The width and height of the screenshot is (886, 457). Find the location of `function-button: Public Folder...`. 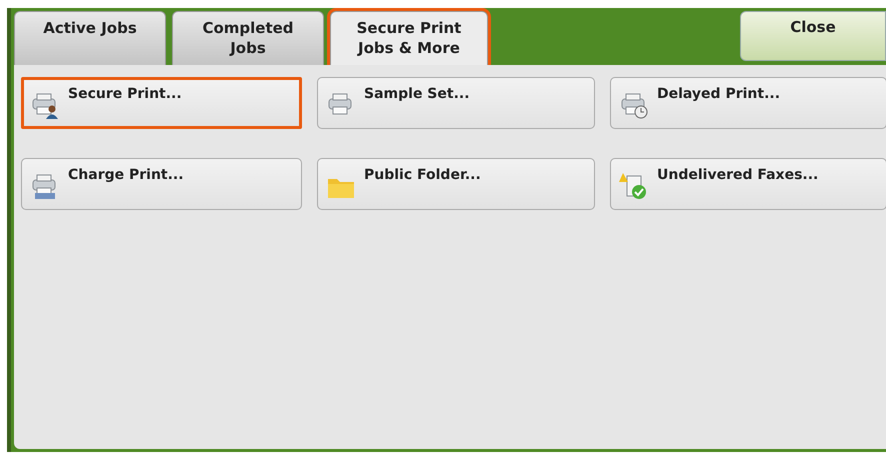

function-button: Public Folder... is located at coordinates (456, 184).